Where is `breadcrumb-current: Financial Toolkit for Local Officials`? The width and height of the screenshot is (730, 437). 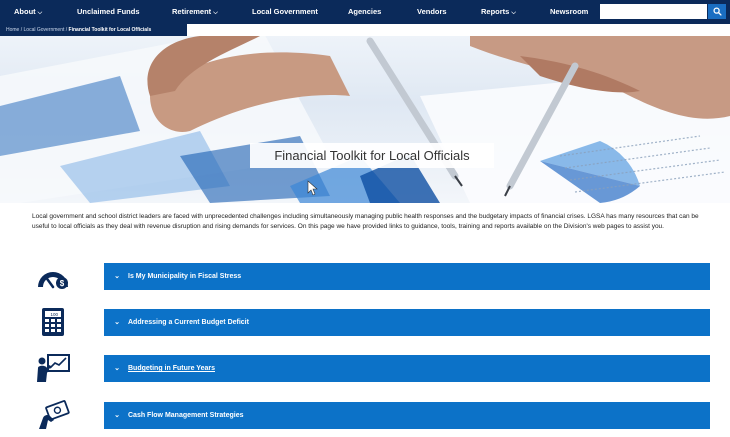 breadcrumb-current: Financial Toolkit for Local Officials is located at coordinates (110, 30).